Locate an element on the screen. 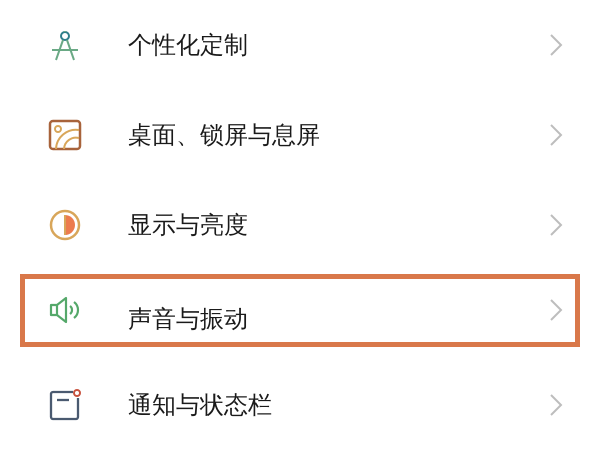 This screenshot has height=450, width=600. wallpaper-icon is located at coordinates (65, 135).